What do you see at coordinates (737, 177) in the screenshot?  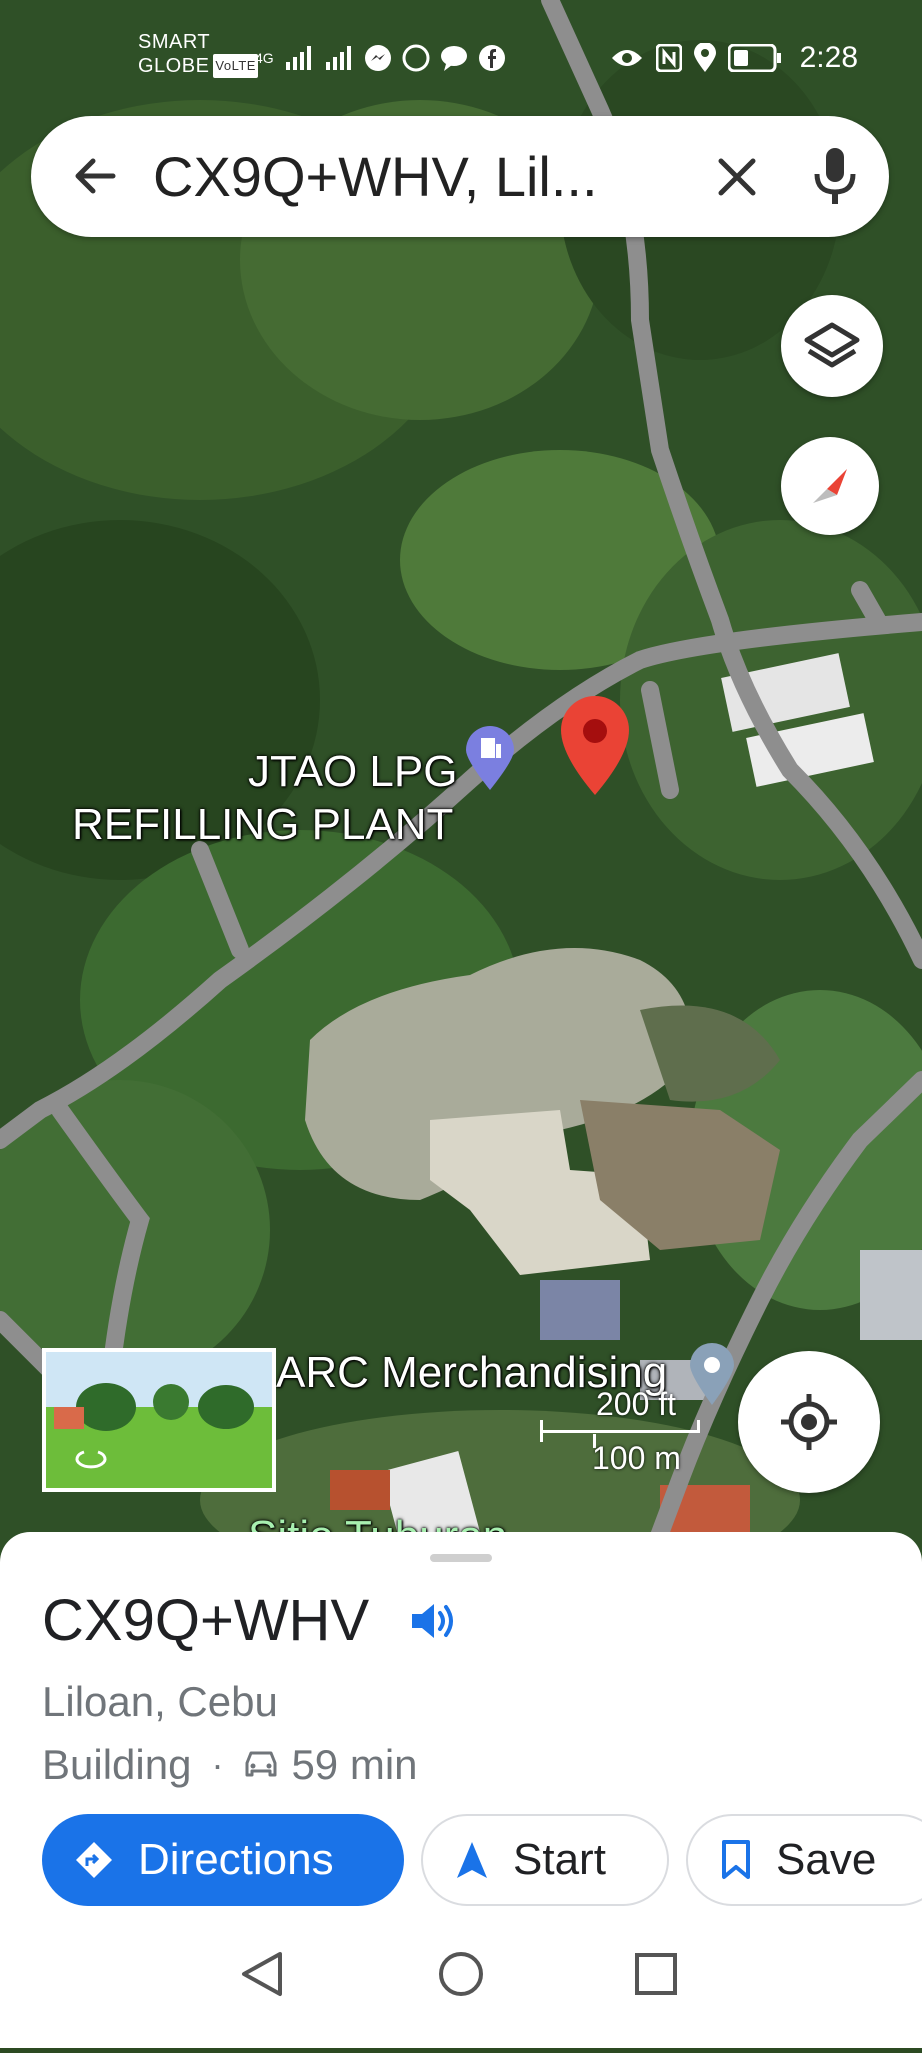 I see `close-icon` at bounding box center [737, 177].